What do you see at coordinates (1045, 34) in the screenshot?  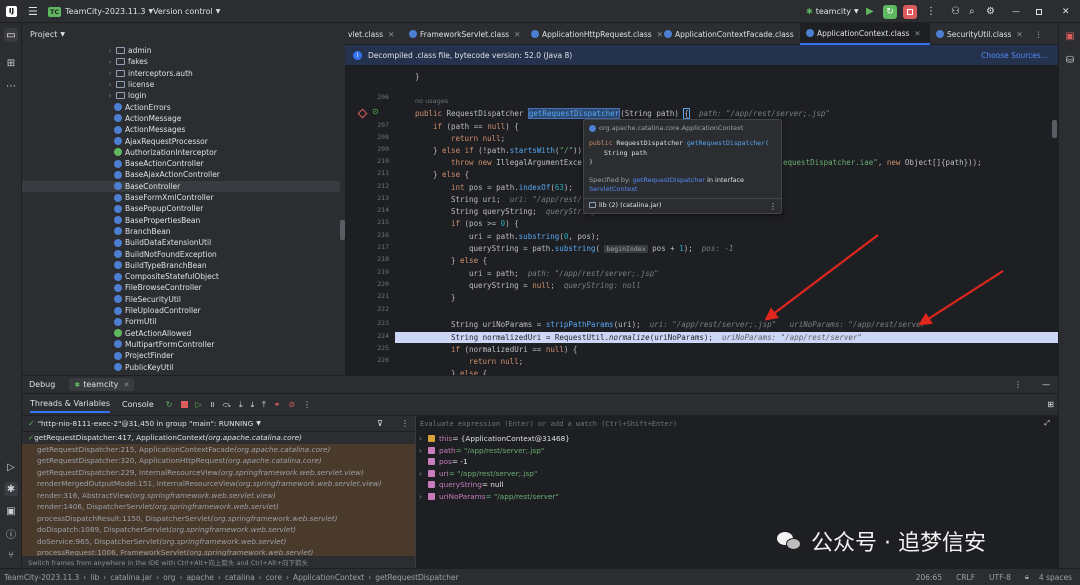 I see `tab-overflow-icon: ⋮` at bounding box center [1045, 34].